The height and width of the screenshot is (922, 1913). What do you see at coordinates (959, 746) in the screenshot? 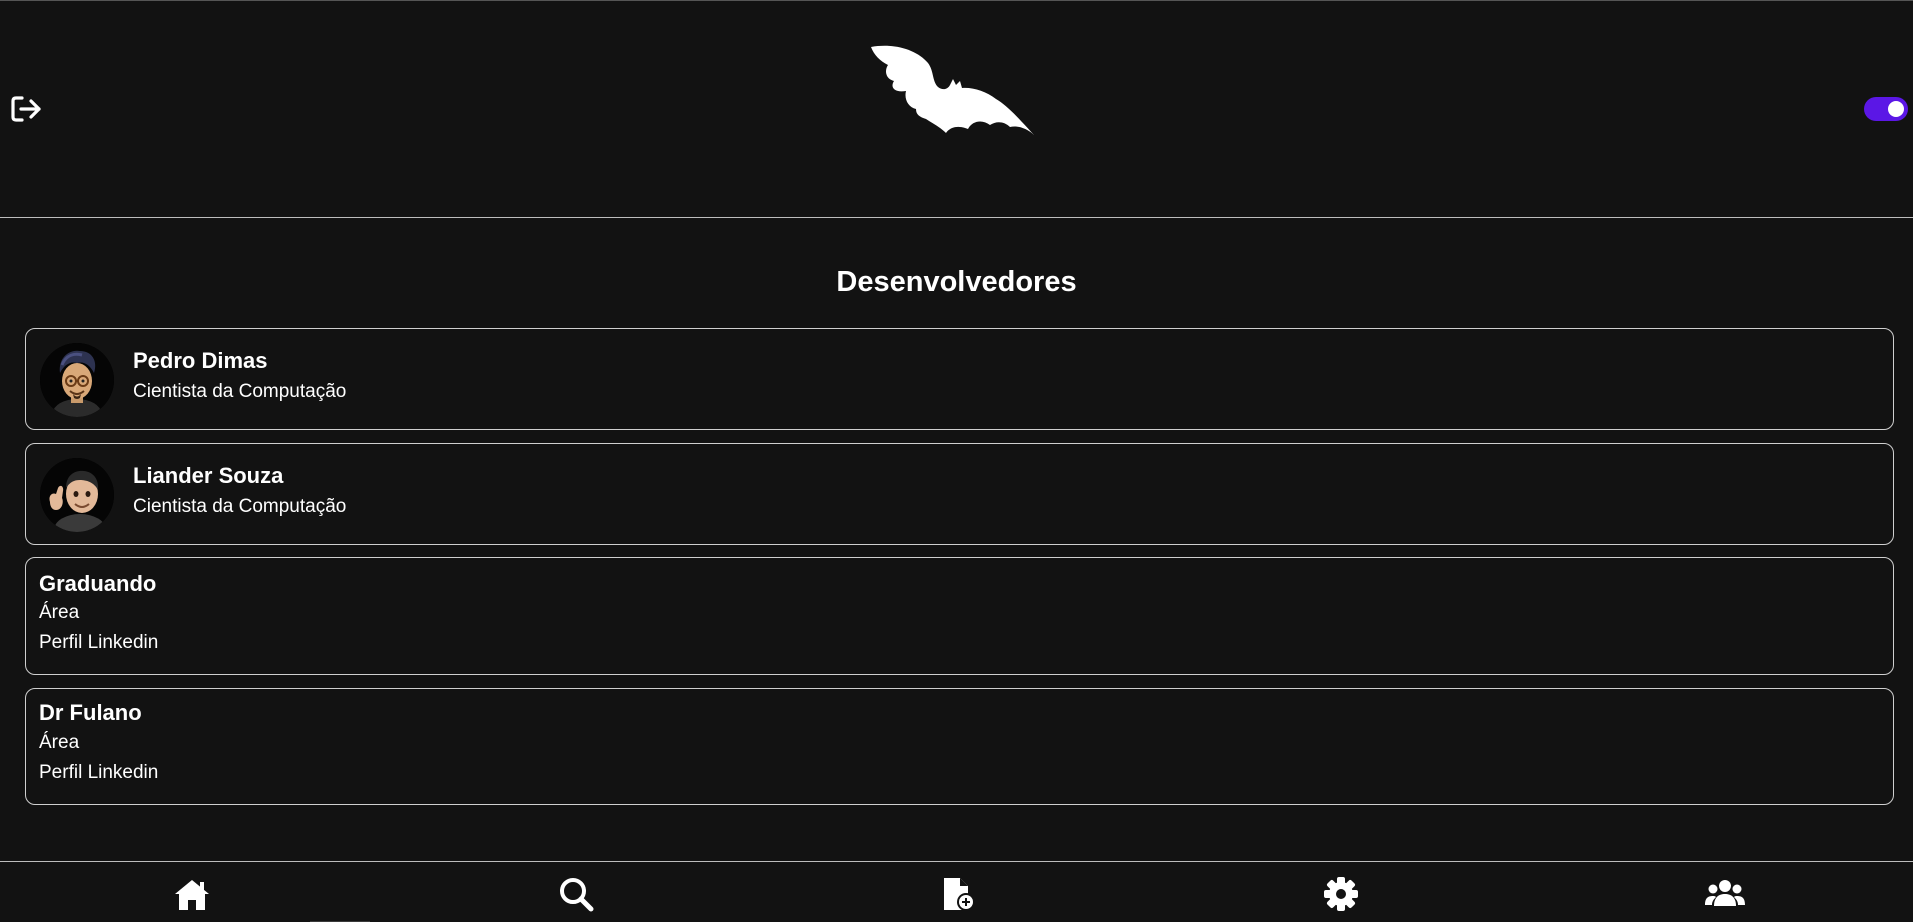
I see `advisor-card: Dr Fulano Área Perfil Linkedin` at bounding box center [959, 746].